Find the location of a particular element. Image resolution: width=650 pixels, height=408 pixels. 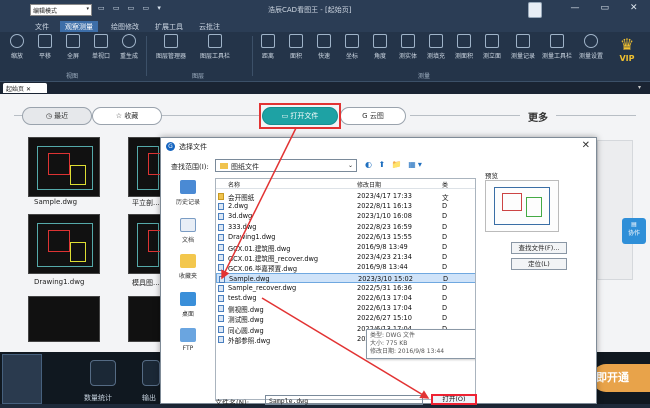

menu-view-measure: 观察测量 is located at coordinates (79, 26).